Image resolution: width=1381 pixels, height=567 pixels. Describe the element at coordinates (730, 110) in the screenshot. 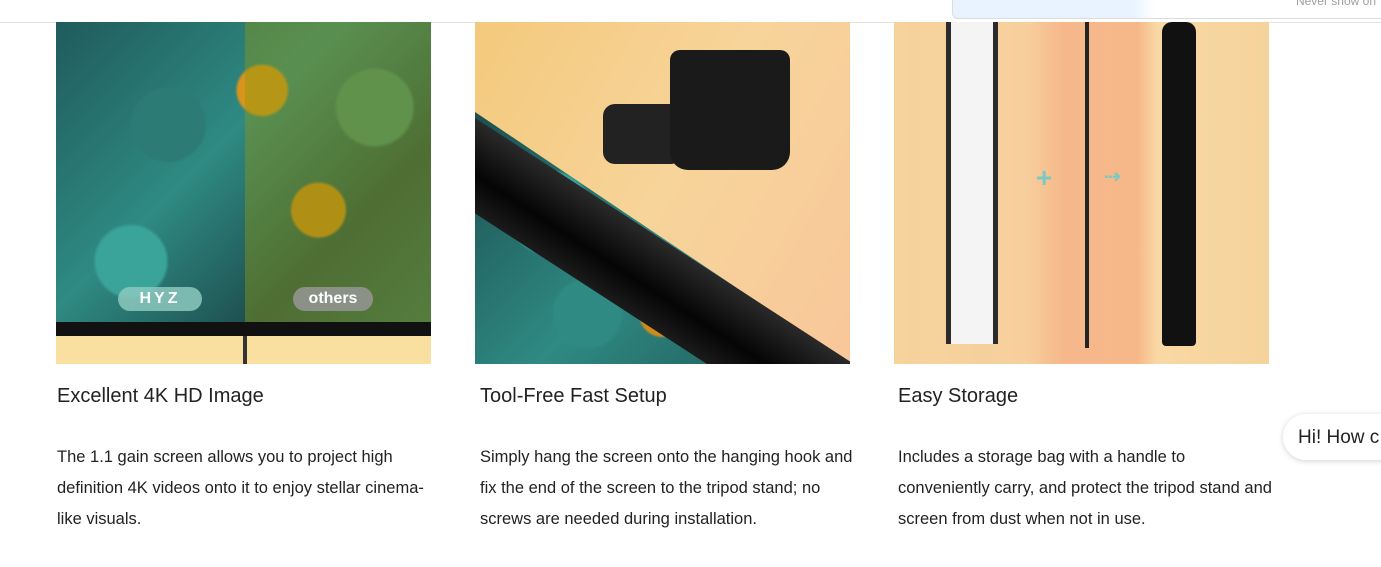

I see `hanging-hook` at that location.